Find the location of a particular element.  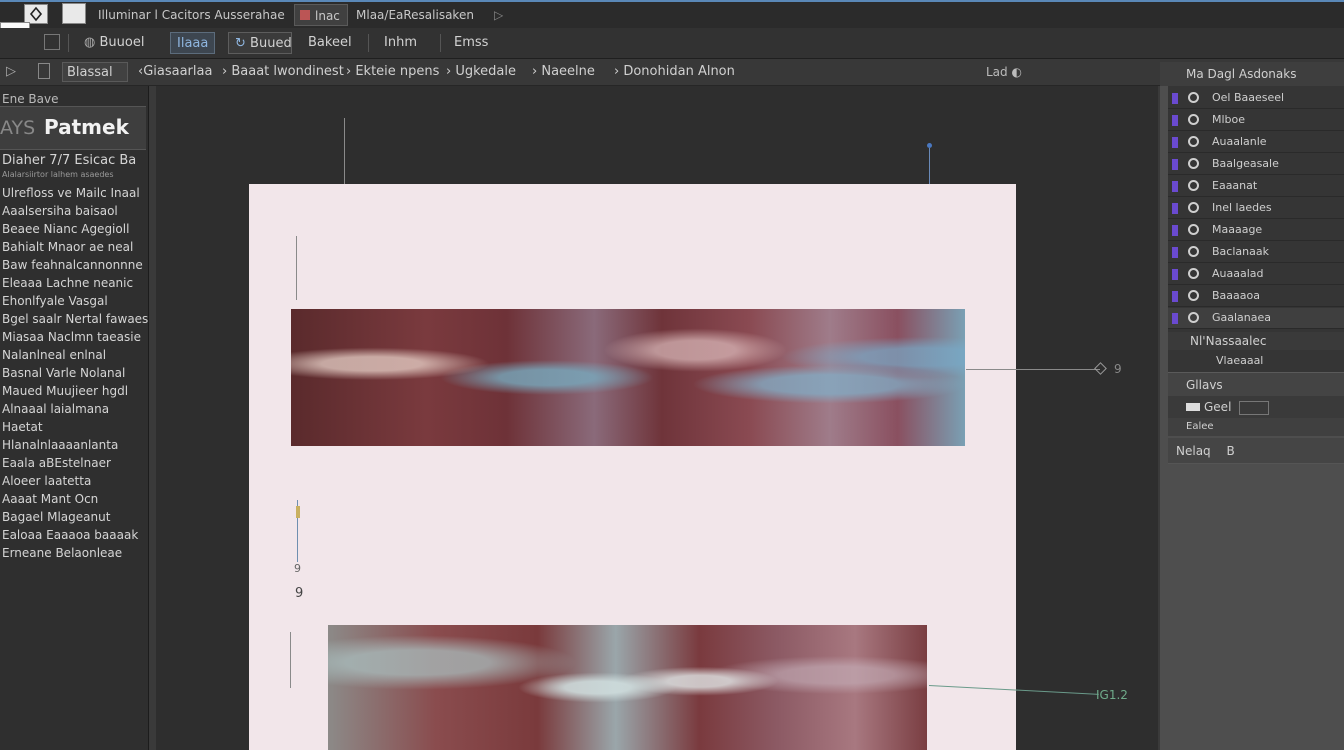

layer-group-label: Nl'Nassaalec is located at coordinates (1228, 341).